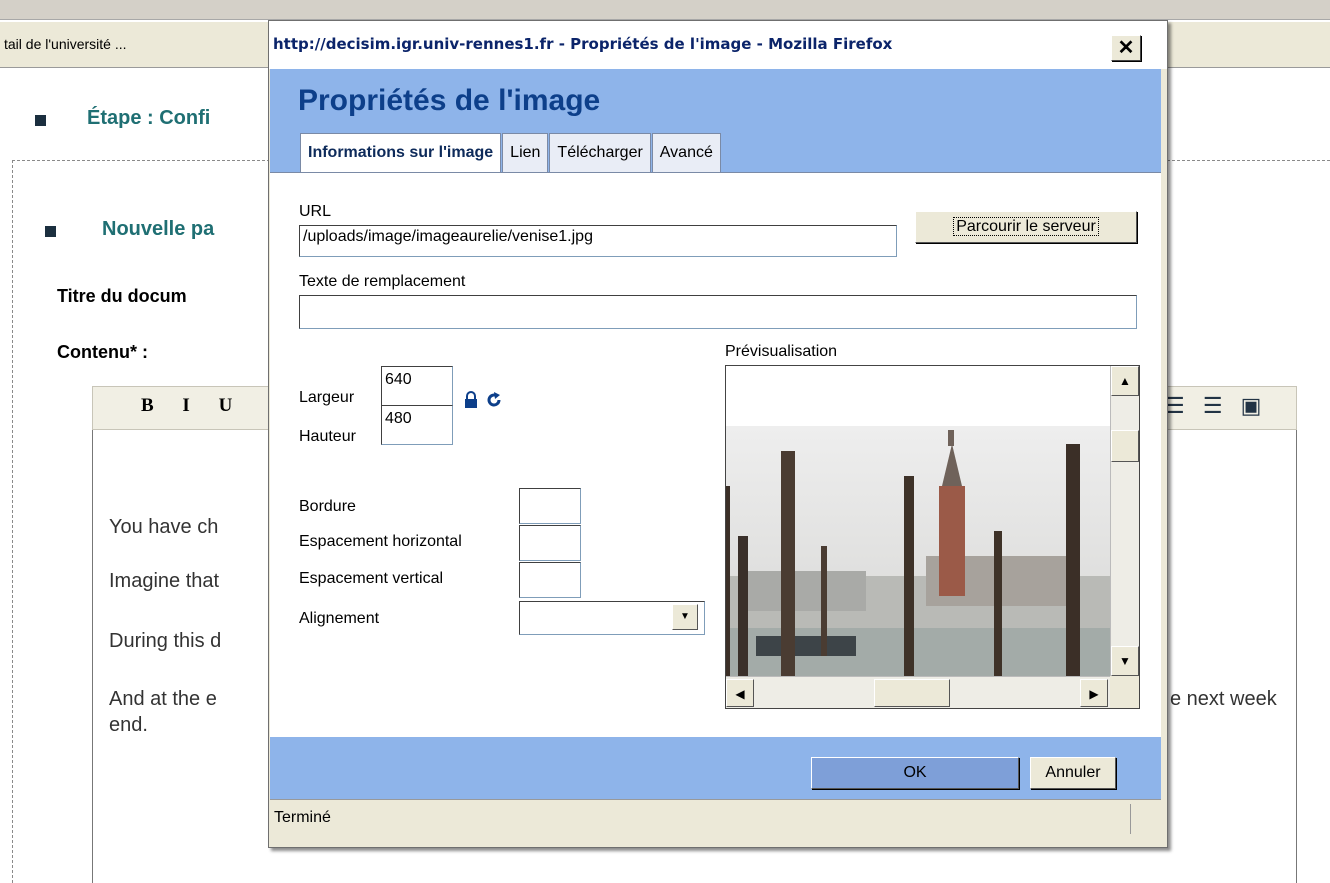  Describe the element at coordinates (1143, 819) in the screenshot. I see `status-bar-segment` at that location.